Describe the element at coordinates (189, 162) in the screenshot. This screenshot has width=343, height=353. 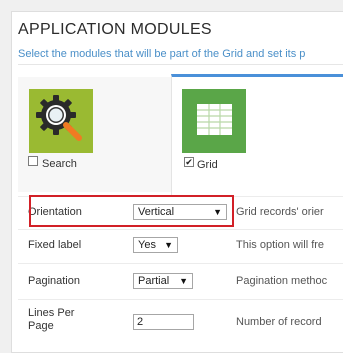
I see `grid-module-checkbox: ✔` at that location.